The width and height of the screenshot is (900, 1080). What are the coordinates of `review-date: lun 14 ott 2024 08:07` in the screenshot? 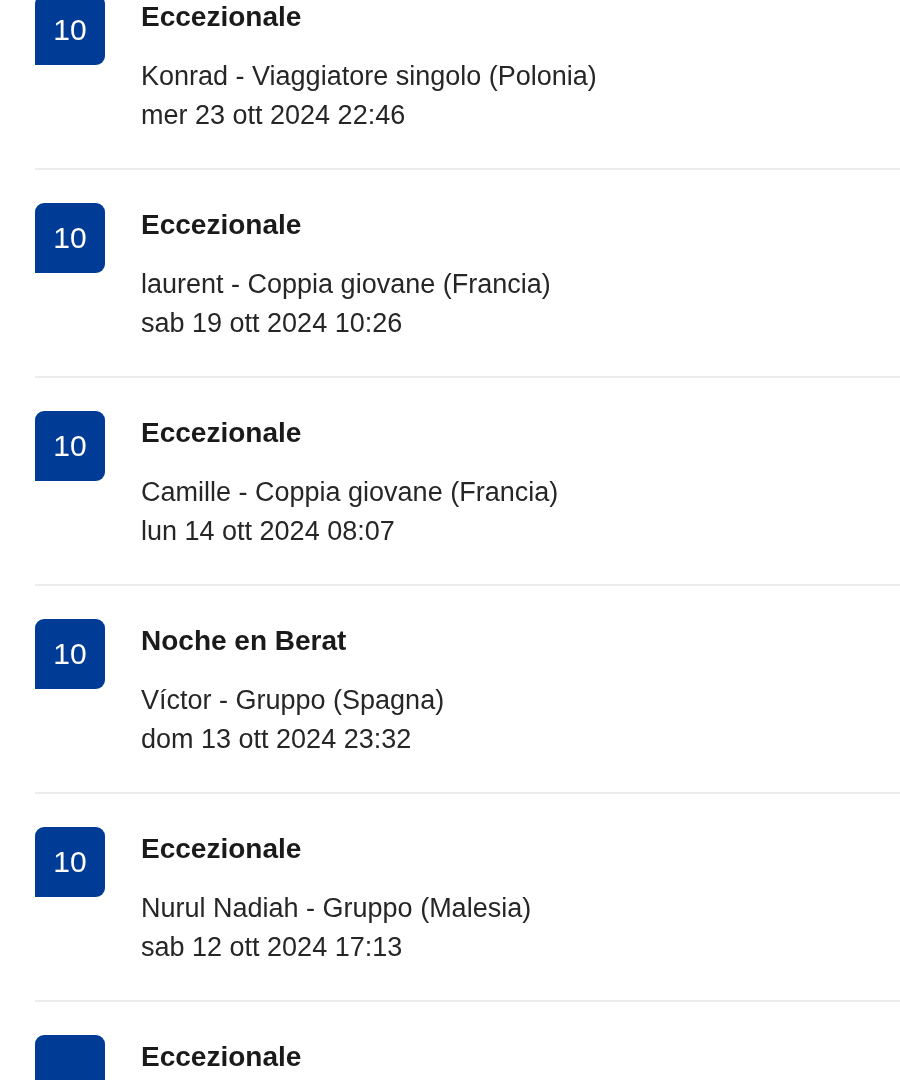 It's located at (268, 531).